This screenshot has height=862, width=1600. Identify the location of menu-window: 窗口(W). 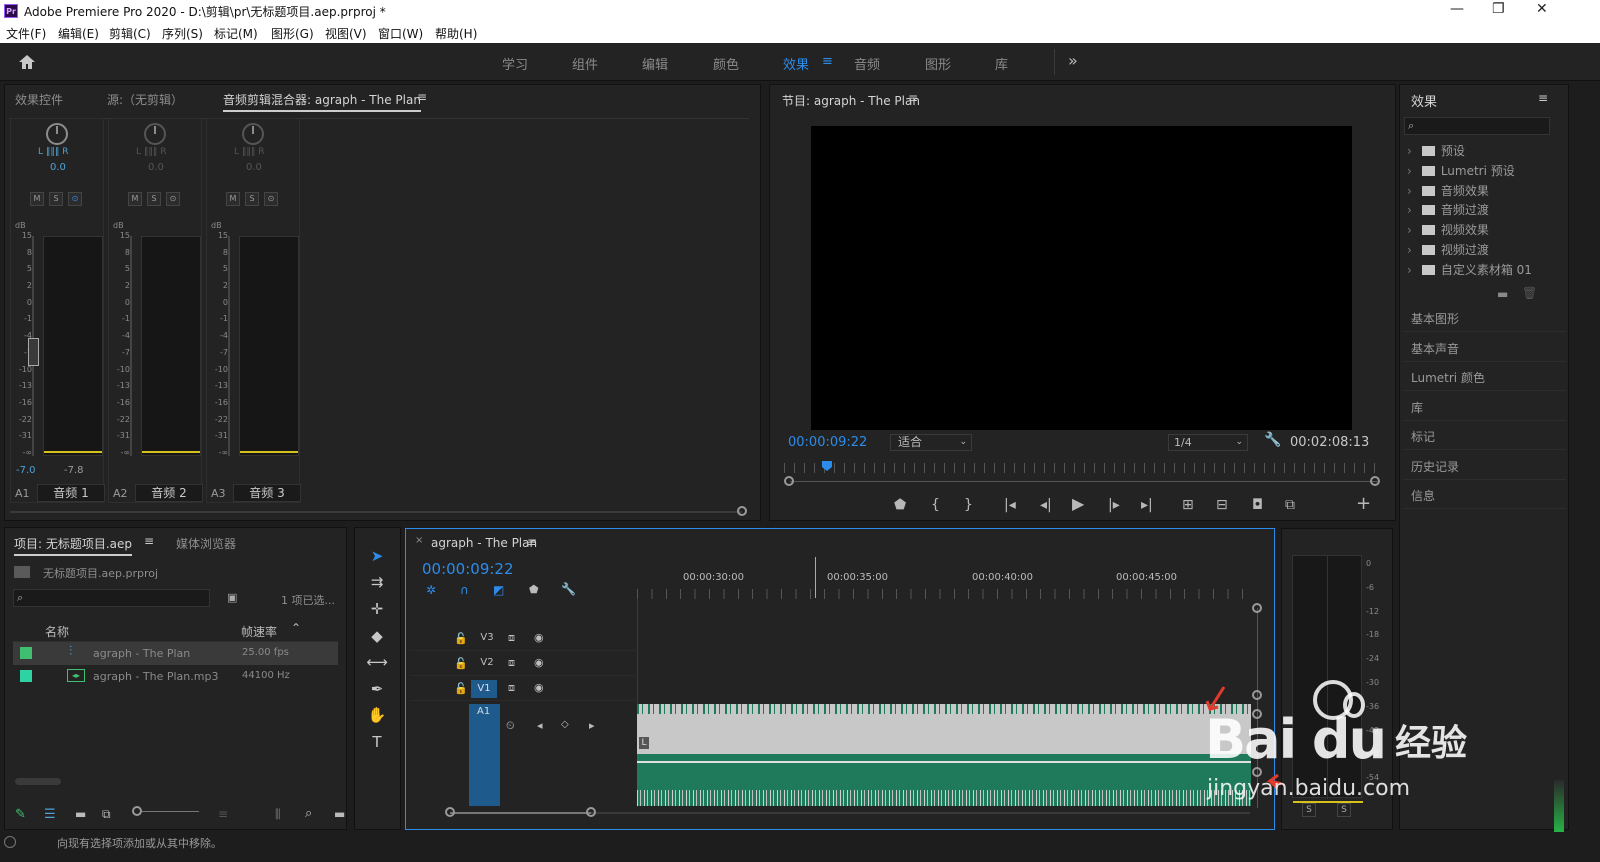
(400, 33).